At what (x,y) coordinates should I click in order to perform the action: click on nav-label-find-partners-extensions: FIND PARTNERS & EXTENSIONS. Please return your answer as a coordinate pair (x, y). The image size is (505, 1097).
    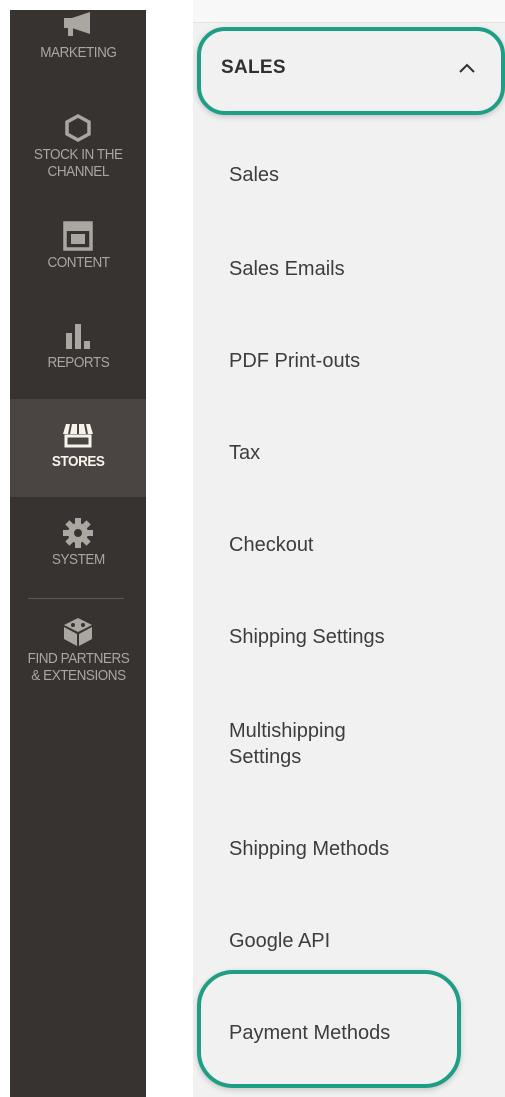
    Looking at the image, I should click on (78, 667).